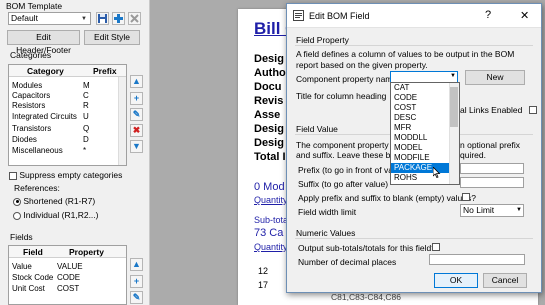  Describe the element at coordinates (136, 130) in the screenshot. I see `delete-category-icon: ✖` at that location.